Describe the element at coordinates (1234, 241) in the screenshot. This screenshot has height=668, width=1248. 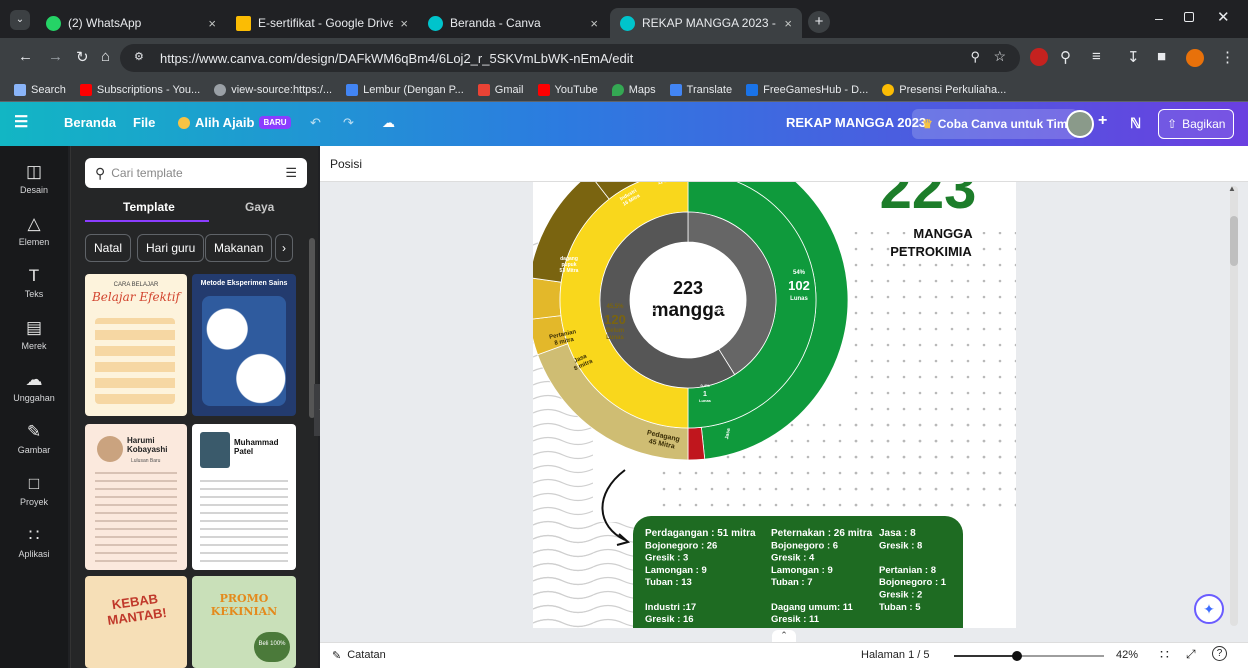
I see `scroll-thumb` at that location.